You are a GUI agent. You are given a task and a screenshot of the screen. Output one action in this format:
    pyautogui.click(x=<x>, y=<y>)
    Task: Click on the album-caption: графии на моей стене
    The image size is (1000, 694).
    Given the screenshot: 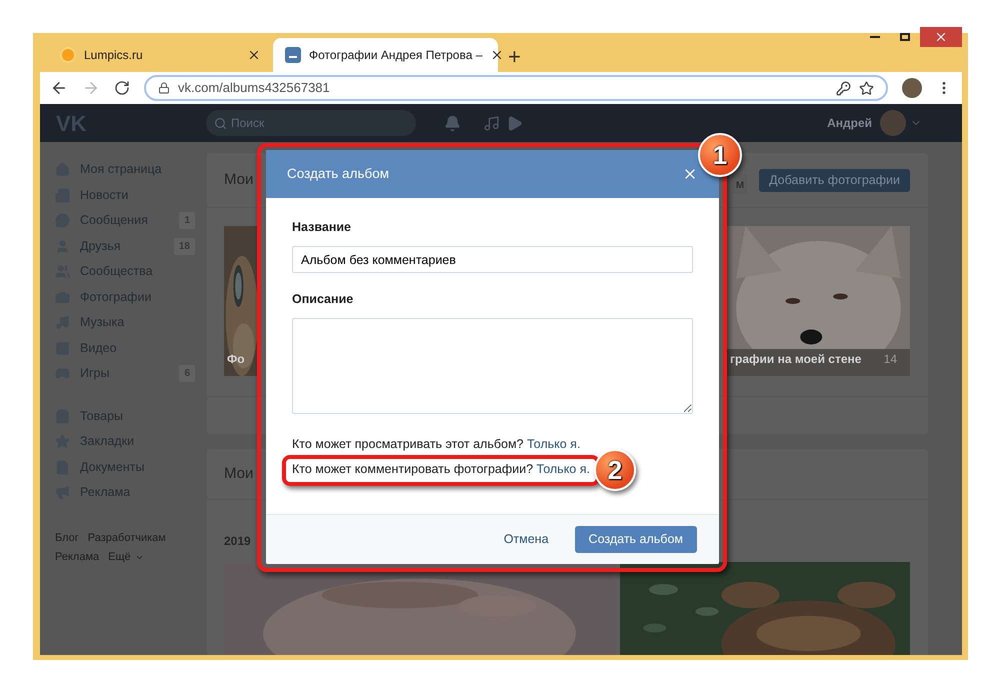 What is the action you would take?
    pyautogui.click(x=796, y=359)
    